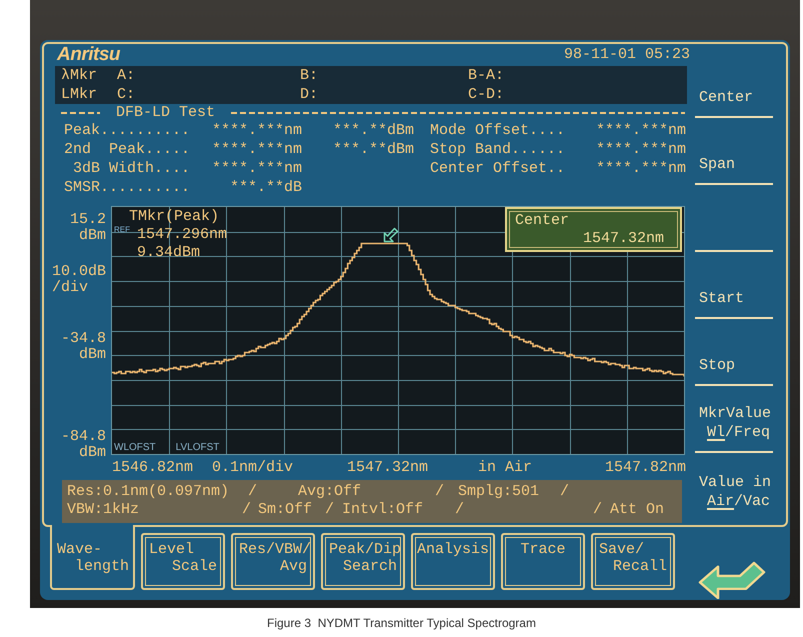 This screenshot has height=637, width=803. Describe the element at coordinates (497, 168) in the screenshot. I see `measurement-label: Center Offset..` at that location.